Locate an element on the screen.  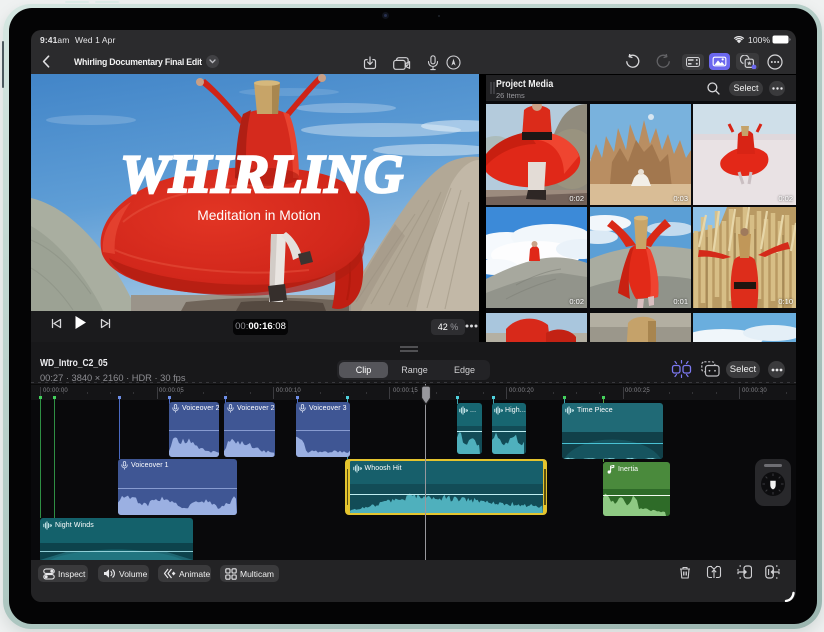
svg-text: WHIRLING is located at coordinates (261, 174).